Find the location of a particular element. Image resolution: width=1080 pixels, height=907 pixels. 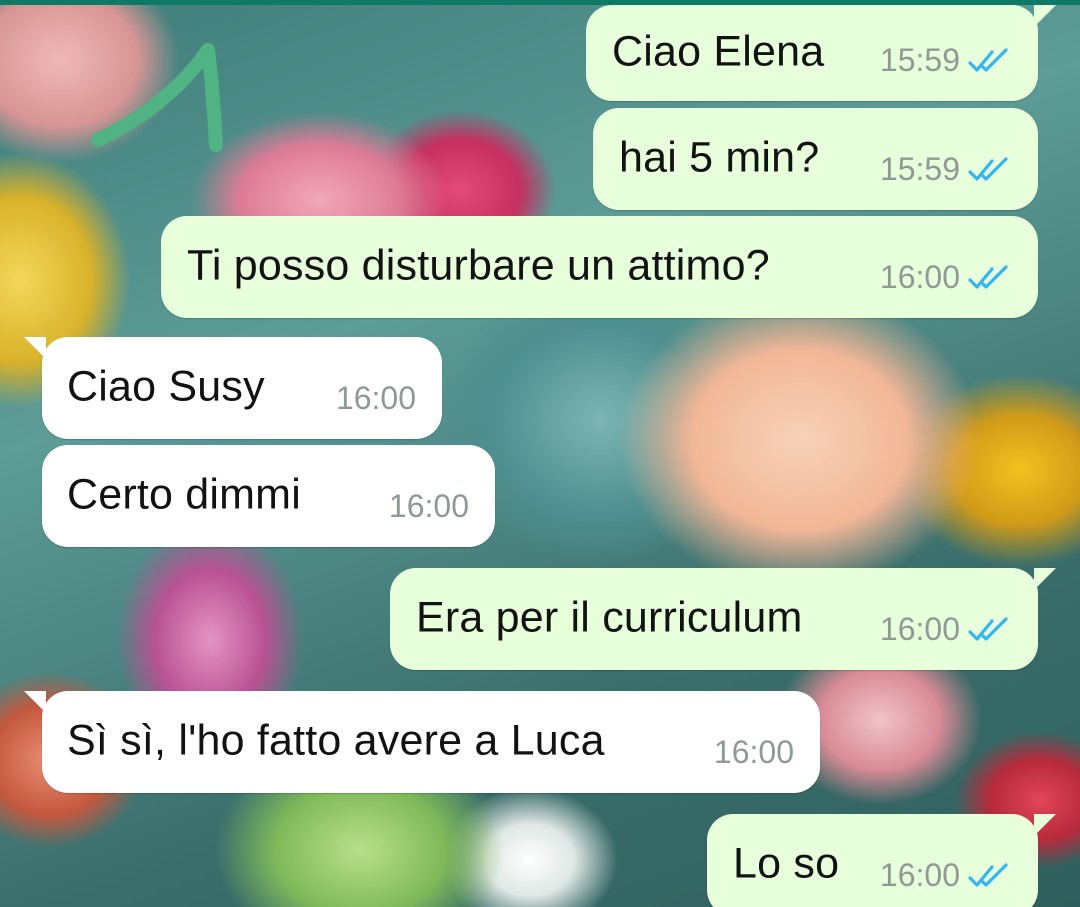

message-text: Ciao Susy is located at coordinates (166, 386).